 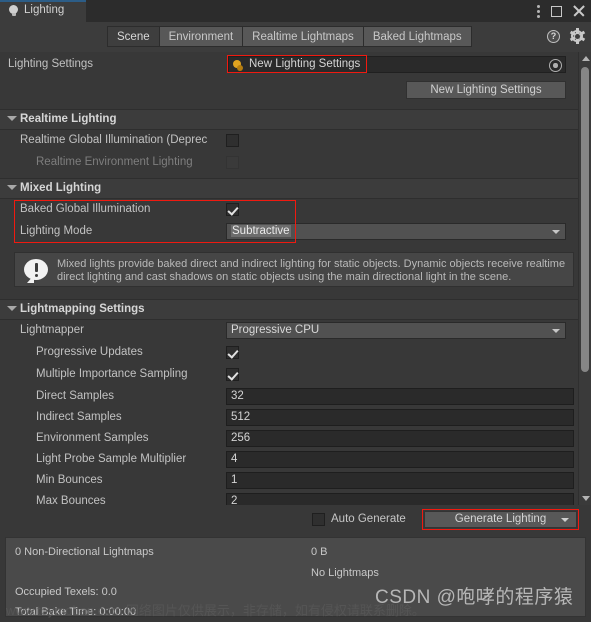 I want to click on scroll-up-arrow-icon, so click(x=586, y=58).